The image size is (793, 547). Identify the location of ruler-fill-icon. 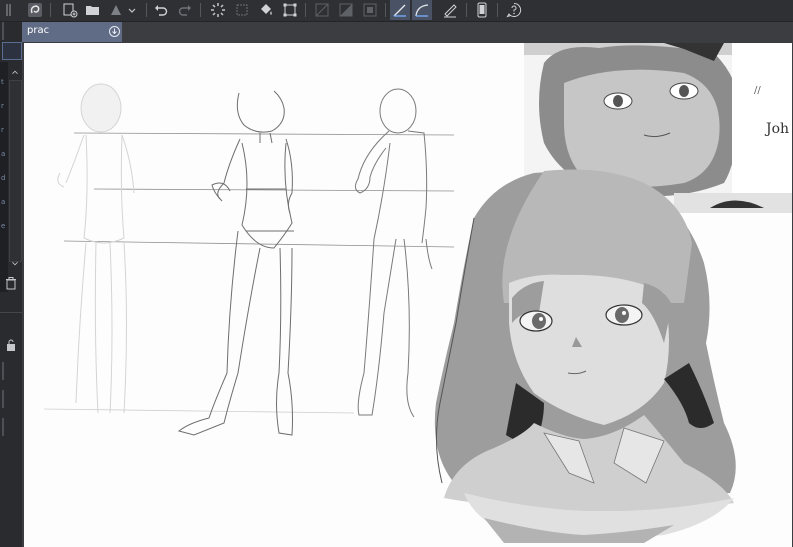
(346, 10).